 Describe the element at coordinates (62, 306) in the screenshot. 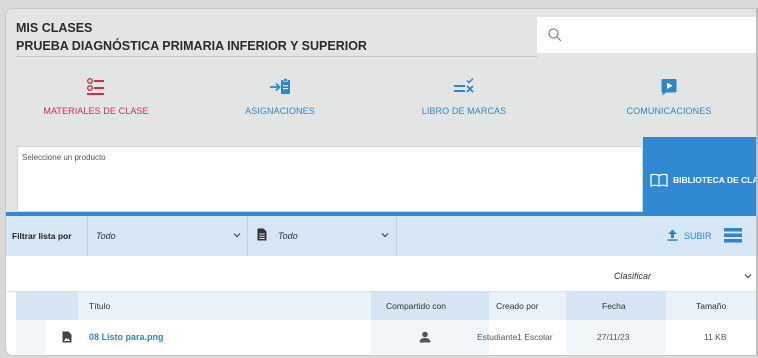

I see `column-type-header` at that location.